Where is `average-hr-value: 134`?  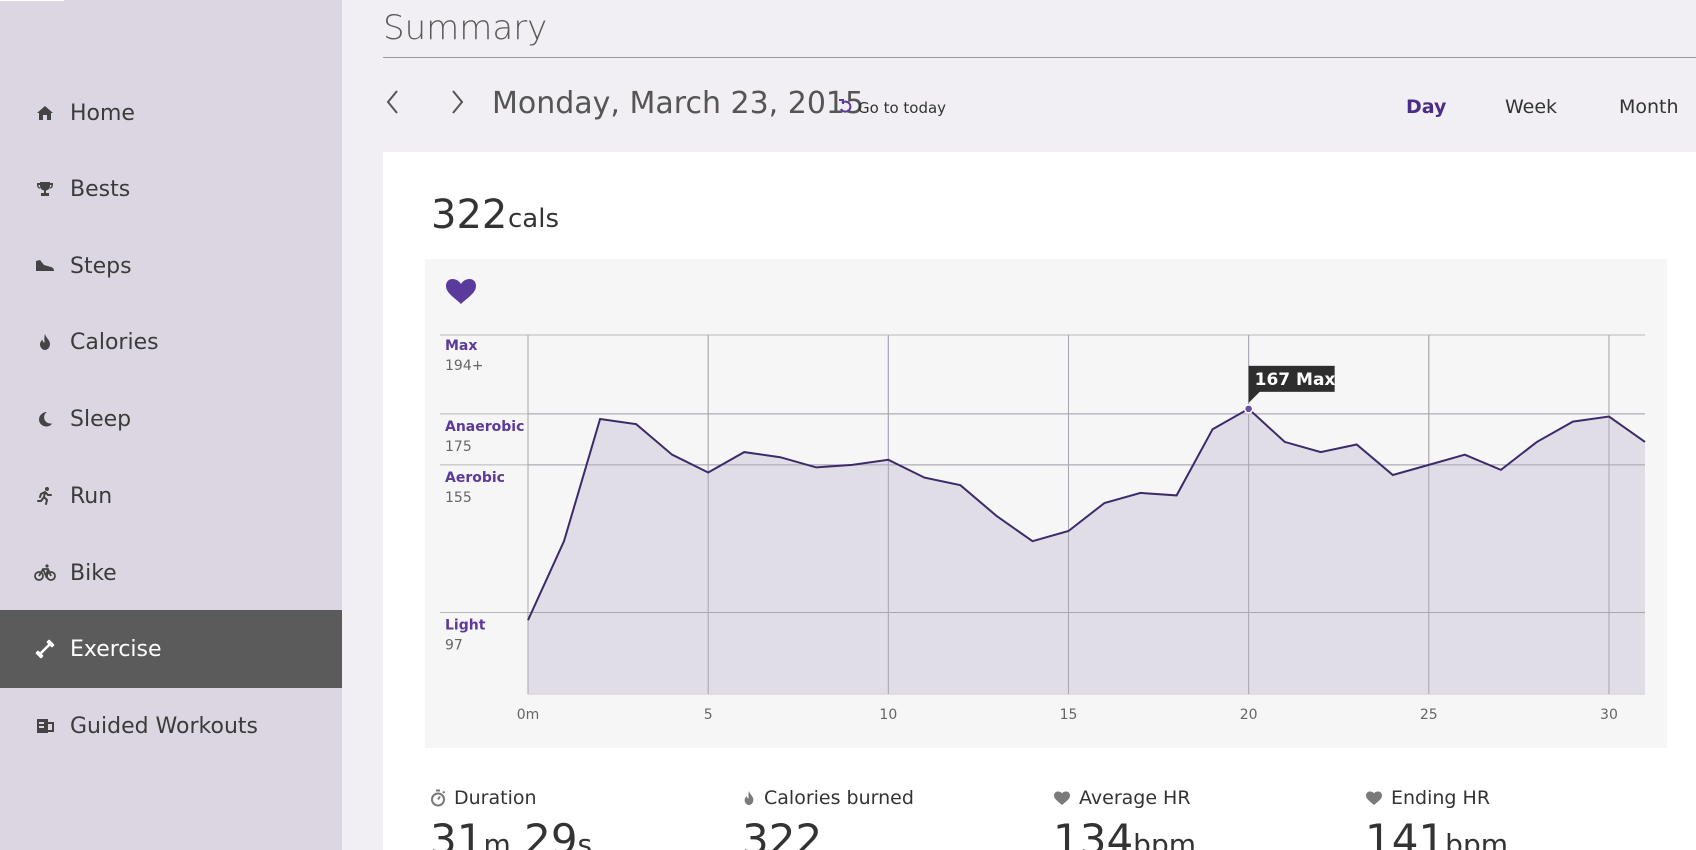 average-hr-value: 134 is located at coordinates (1093, 832).